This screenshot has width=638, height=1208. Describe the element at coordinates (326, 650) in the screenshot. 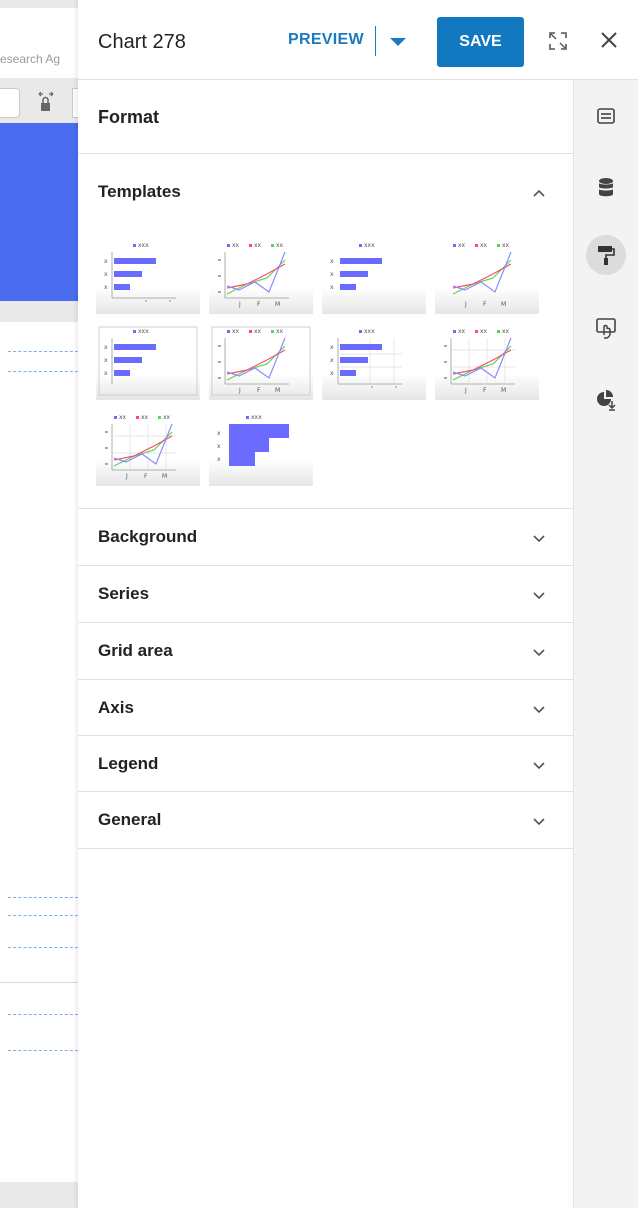

I see `section-grid-area: Grid area` at that location.